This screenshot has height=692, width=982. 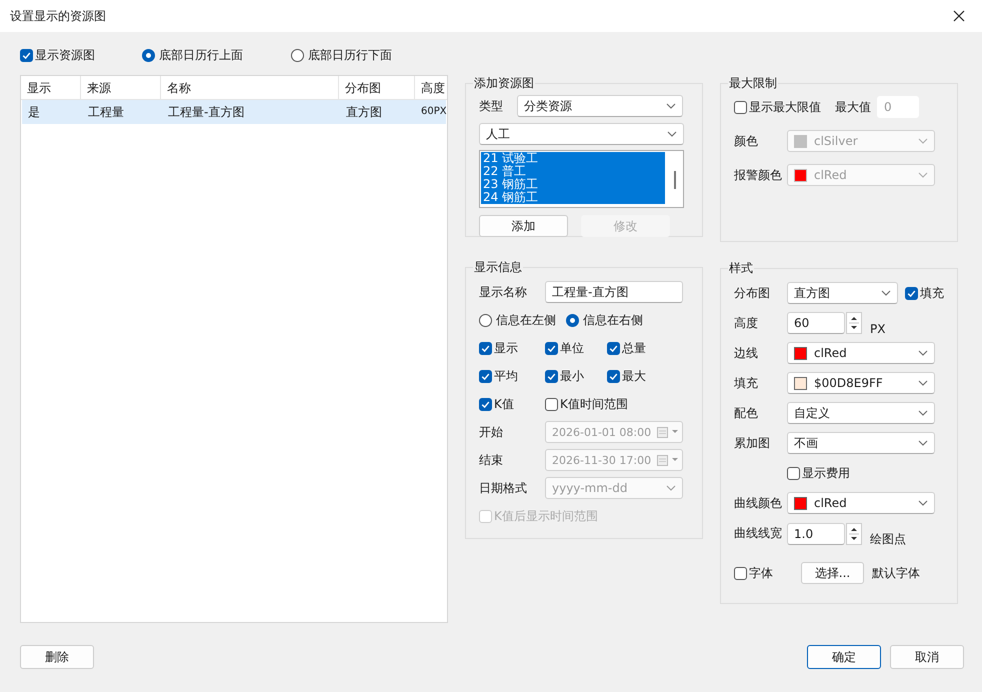 What do you see at coordinates (758, 533) in the screenshot?
I see `field-label: 曲线线宽` at bounding box center [758, 533].